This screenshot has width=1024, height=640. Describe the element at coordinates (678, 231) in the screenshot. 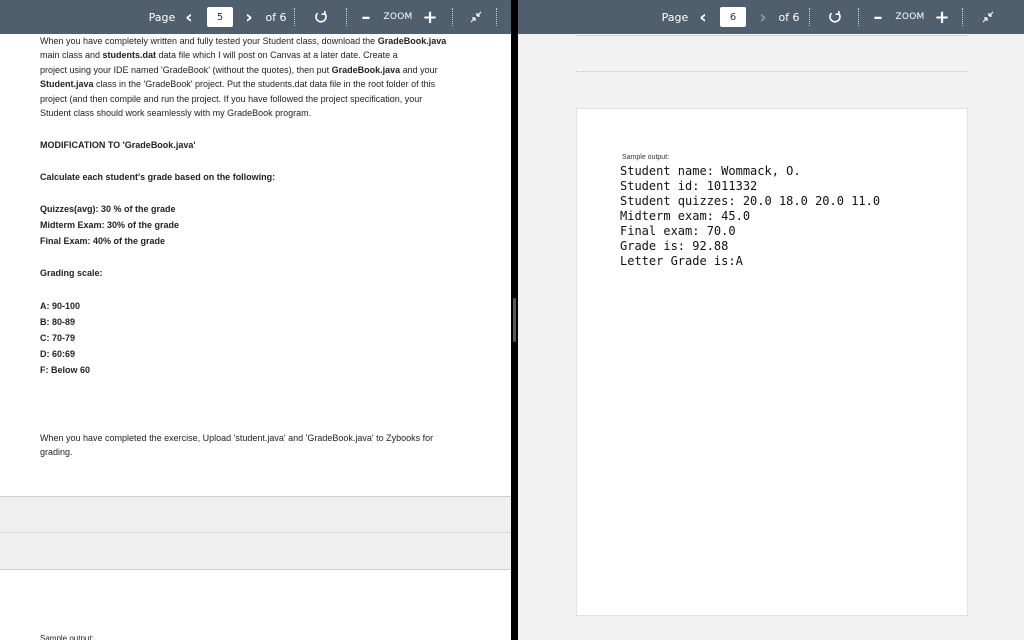

I see `output-line: Final exam: 70.0` at that location.